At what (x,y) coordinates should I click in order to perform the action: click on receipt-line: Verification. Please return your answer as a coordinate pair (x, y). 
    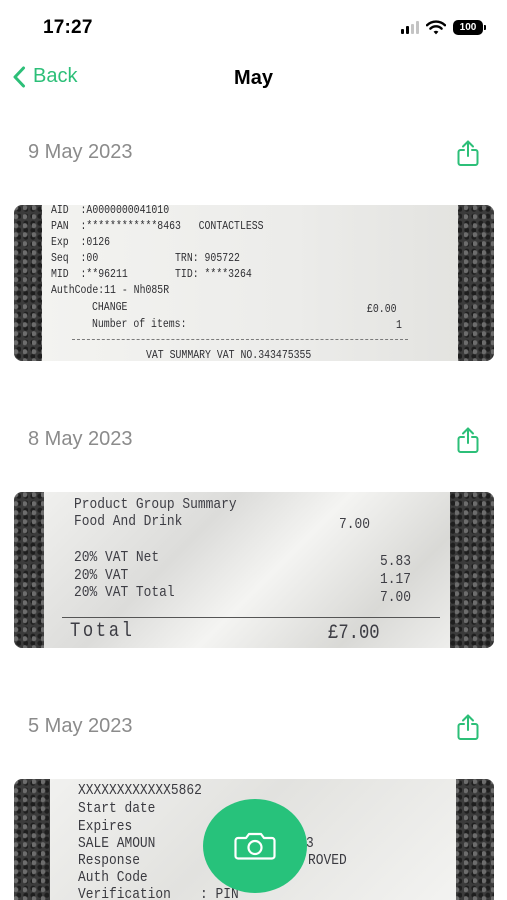
    Looking at the image, I should click on (124, 893).